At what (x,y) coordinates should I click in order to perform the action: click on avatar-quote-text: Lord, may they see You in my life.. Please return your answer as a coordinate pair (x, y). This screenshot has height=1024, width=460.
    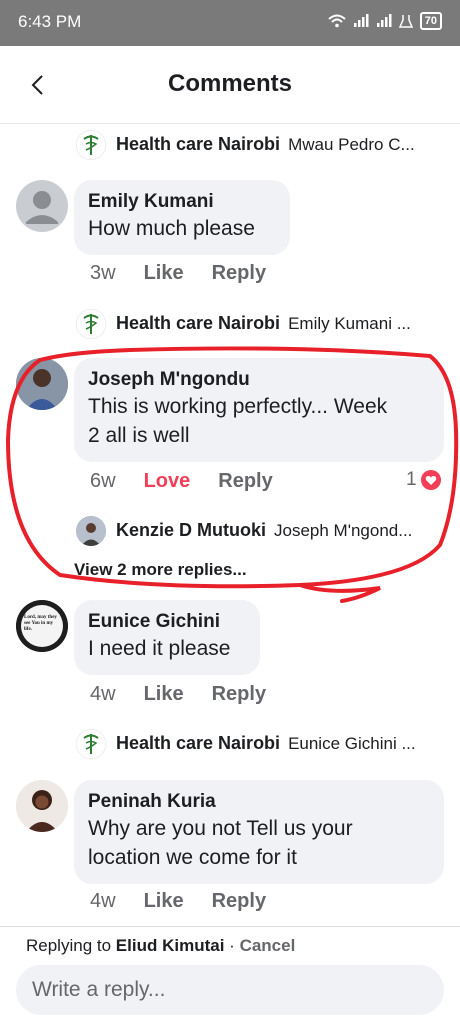
    Looking at the image, I should click on (40, 623).